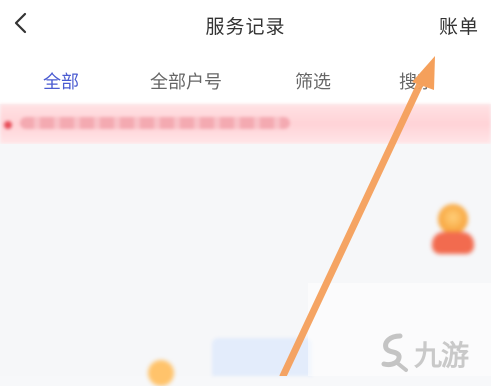 This screenshot has height=386, width=491. I want to click on notice-dot-icon, so click(8, 125).